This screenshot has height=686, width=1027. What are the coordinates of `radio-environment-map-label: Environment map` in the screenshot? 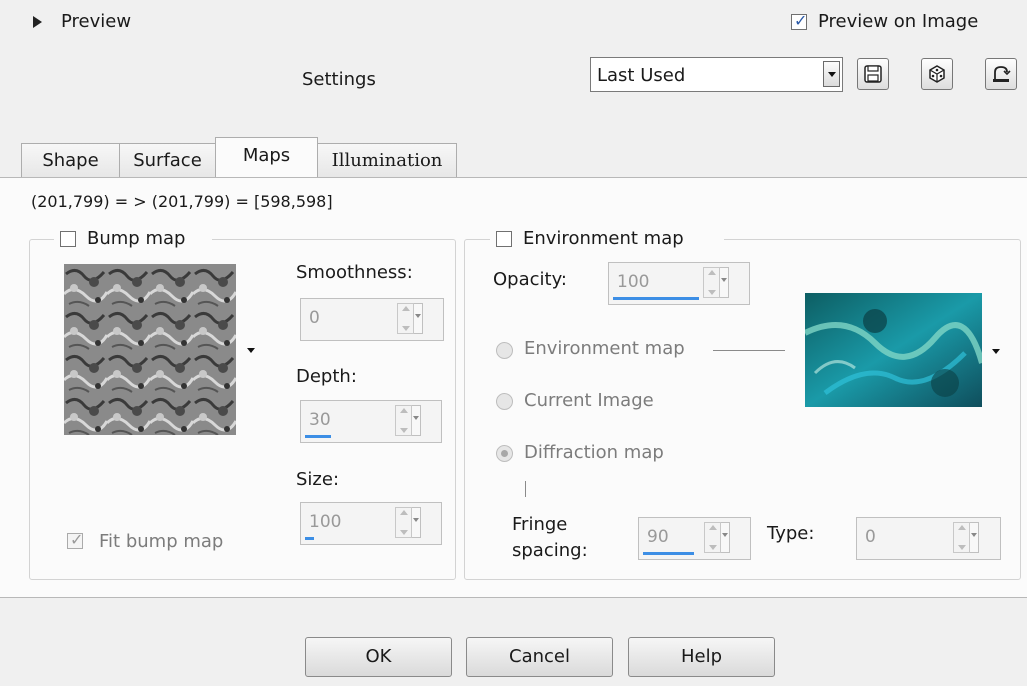 It's located at (604, 348).